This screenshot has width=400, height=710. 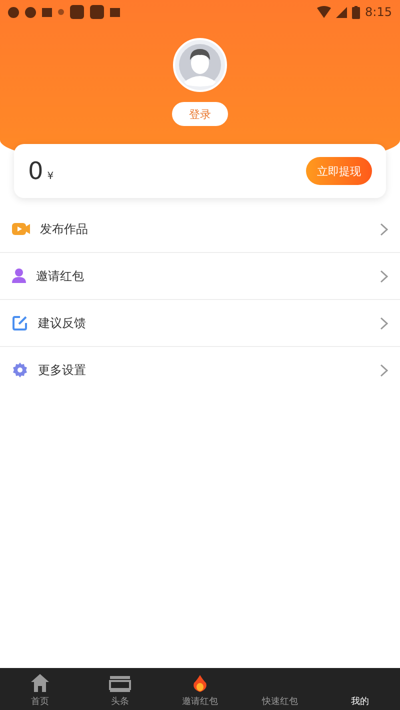 What do you see at coordinates (62, 323) in the screenshot?
I see `menu-label: 建议反馈` at bounding box center [62, 323].